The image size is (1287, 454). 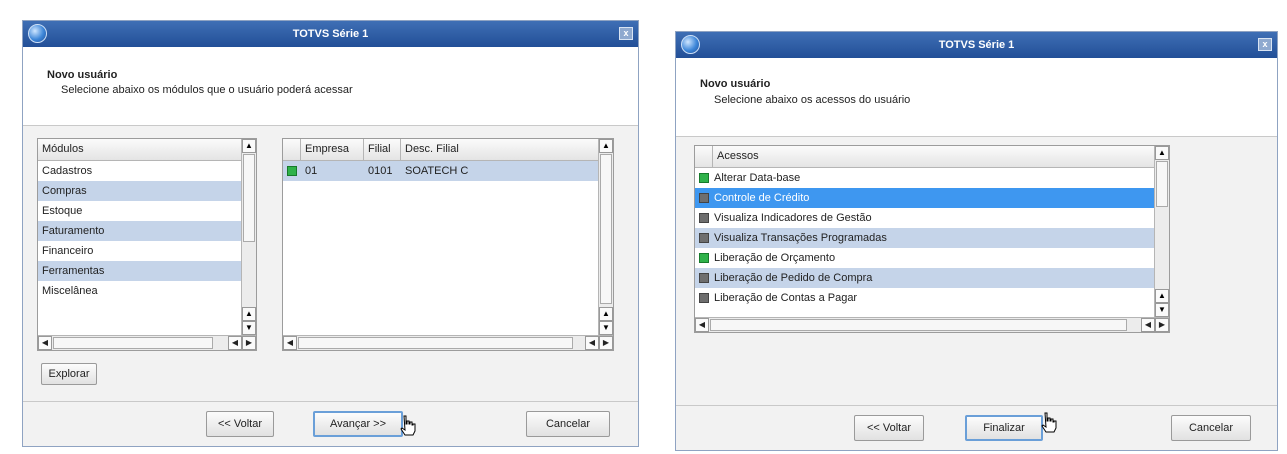 What do you see at coordinates (793, 218) in the screenshot?
I see `access-label: Visualiza Indicadores de Gestão` at bounding box center [793, 218].